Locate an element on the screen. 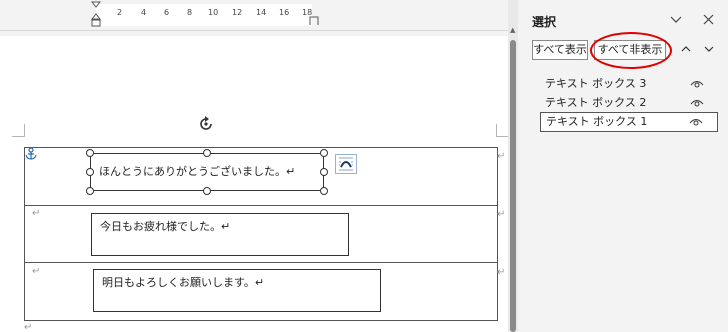 The width and height of the screenshot is (728, 332). text-box-3: 明日もよろしくお願いします。↵ is located at coordinates (237, 290).